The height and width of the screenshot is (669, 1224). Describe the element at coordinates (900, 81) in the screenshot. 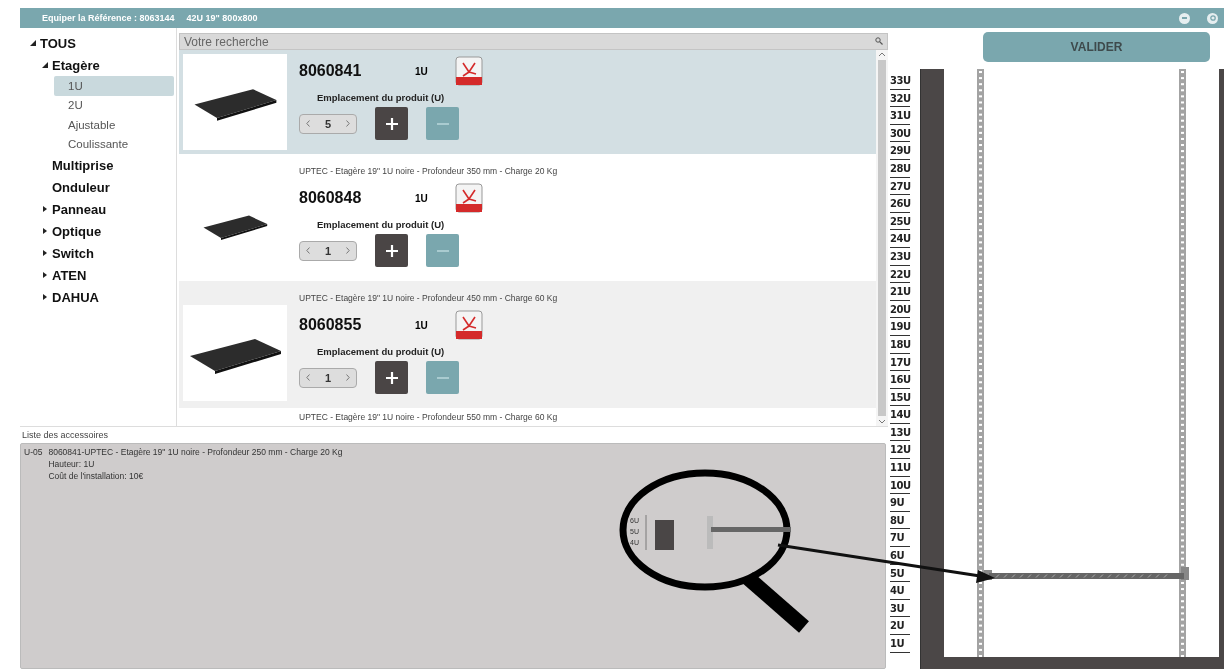

I see `unit-label: 33U` at that location.